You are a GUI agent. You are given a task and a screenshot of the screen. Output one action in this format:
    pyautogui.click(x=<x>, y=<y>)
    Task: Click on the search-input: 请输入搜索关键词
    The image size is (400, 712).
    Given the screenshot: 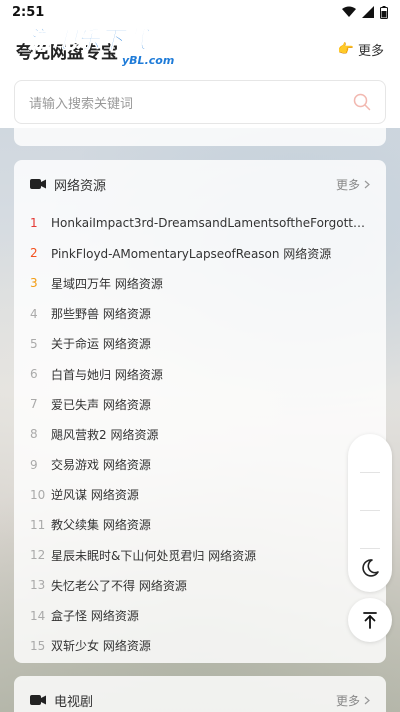 What is the action you would take?
    pyautogui.click(x=200, y=102)
    